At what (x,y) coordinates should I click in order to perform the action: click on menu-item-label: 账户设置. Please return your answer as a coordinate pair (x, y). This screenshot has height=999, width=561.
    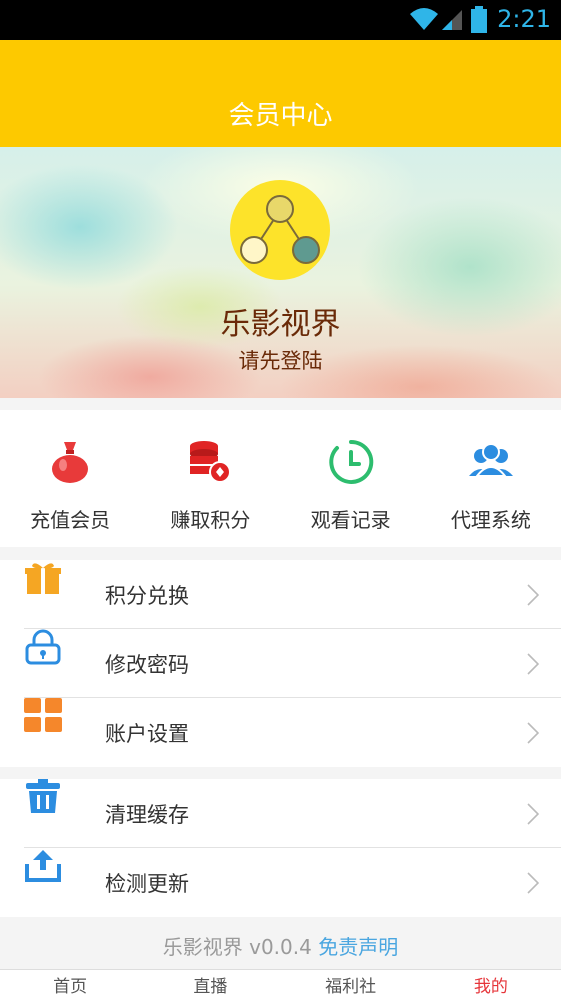
    Looking at the image, I should click on (147, 734).